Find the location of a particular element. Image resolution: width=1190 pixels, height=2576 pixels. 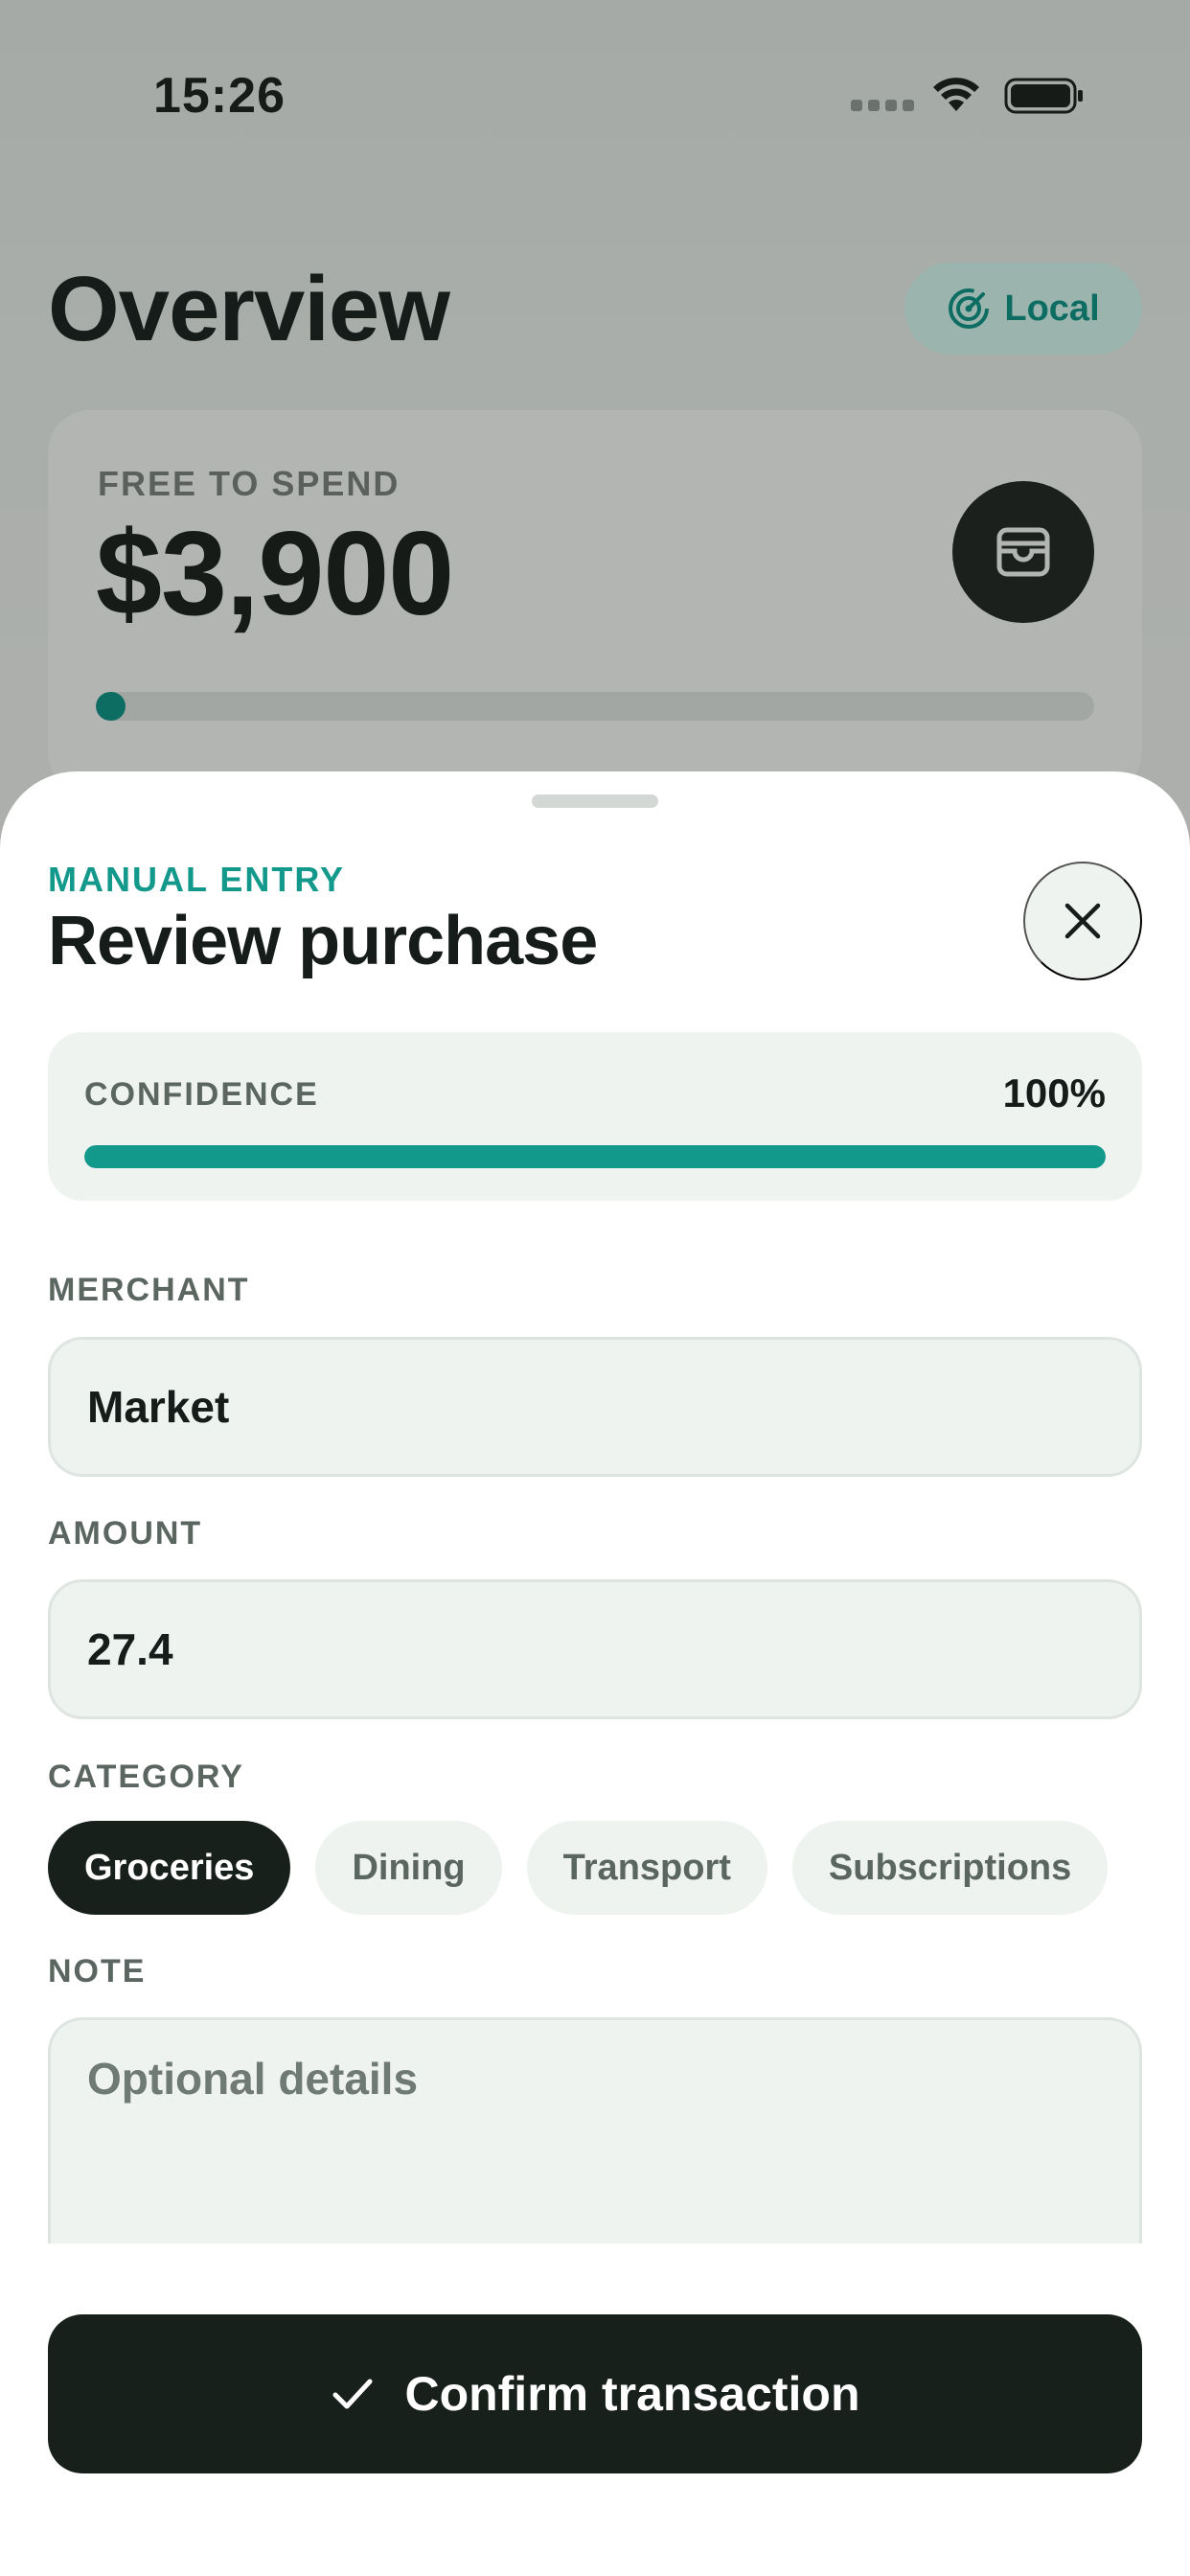

page-title: Overview is located at coordinates (249, 309).